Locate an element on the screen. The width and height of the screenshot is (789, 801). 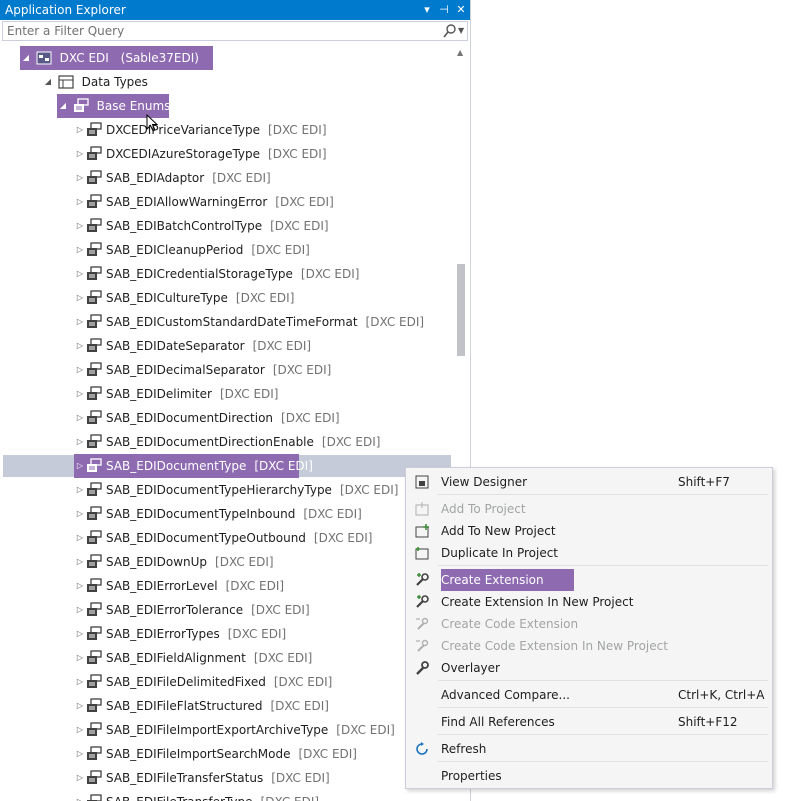
tree-node-enum: ▷ SAB_EDIDateSeparator [DXC EDI] is located at coordinates (192, 346).